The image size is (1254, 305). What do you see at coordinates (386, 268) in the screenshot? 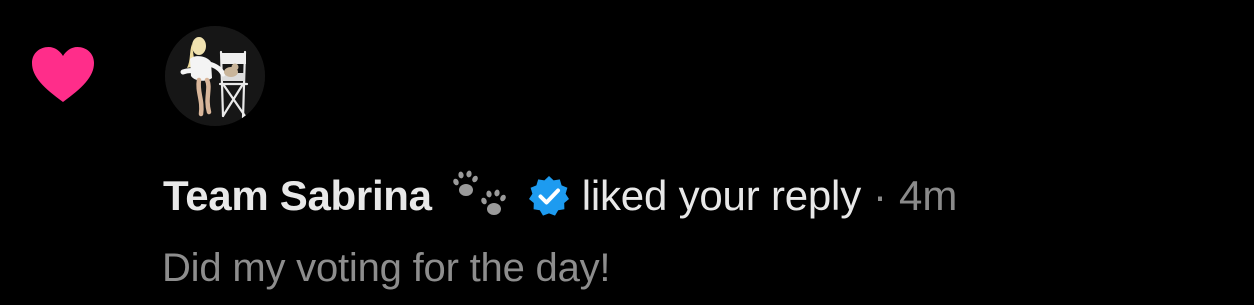
I see `reply-text: Did my voting for the day!` at bounding box center [386, 268].